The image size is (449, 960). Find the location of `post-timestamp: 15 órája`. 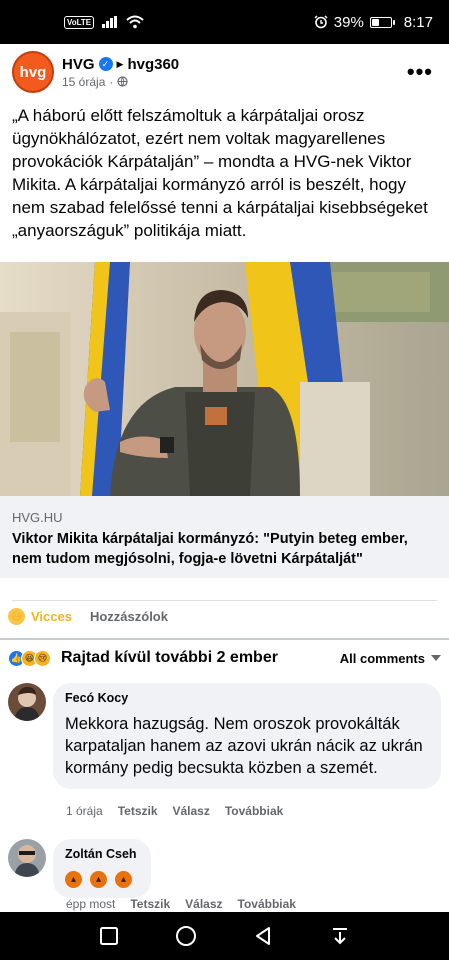

post-timestamp: 15 órája is located at coordinates (83, 82).